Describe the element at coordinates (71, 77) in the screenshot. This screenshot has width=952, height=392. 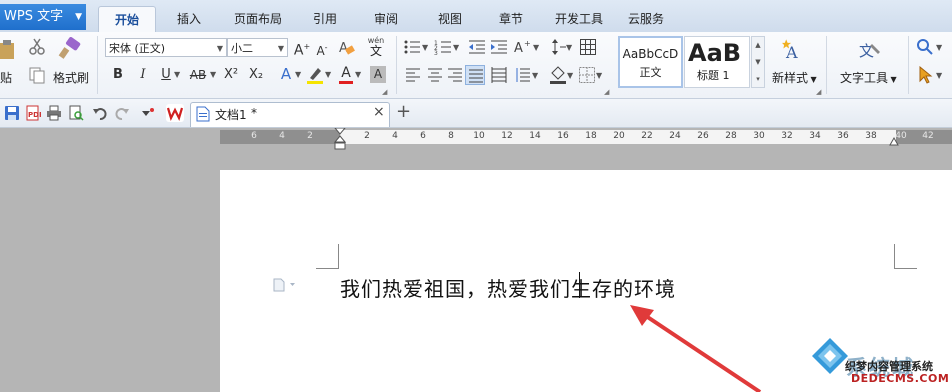
I see `format-painter-label: 格式刷` at that location.